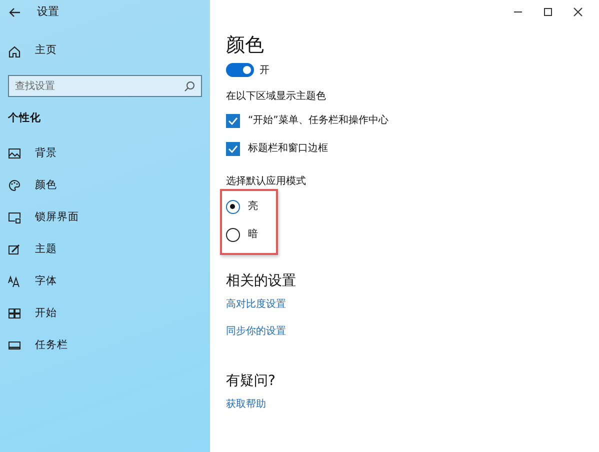  Describe the element at coordinates (265, 71) in the screenshot. I see `toggle-label: 开` at that location.